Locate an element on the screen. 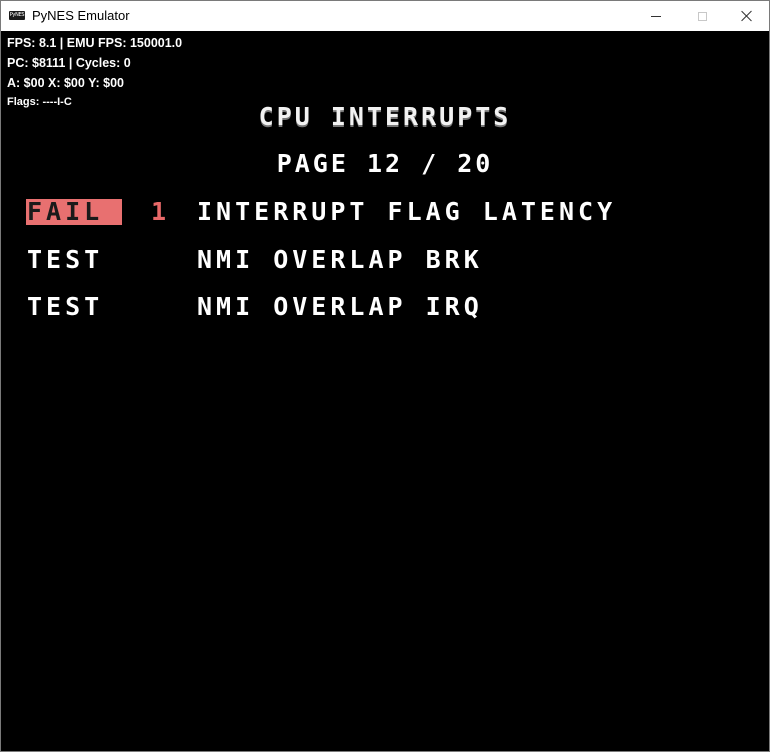 The height and width of the screenshot is (752, 770). close-icon is located at coordinates (747, 16).